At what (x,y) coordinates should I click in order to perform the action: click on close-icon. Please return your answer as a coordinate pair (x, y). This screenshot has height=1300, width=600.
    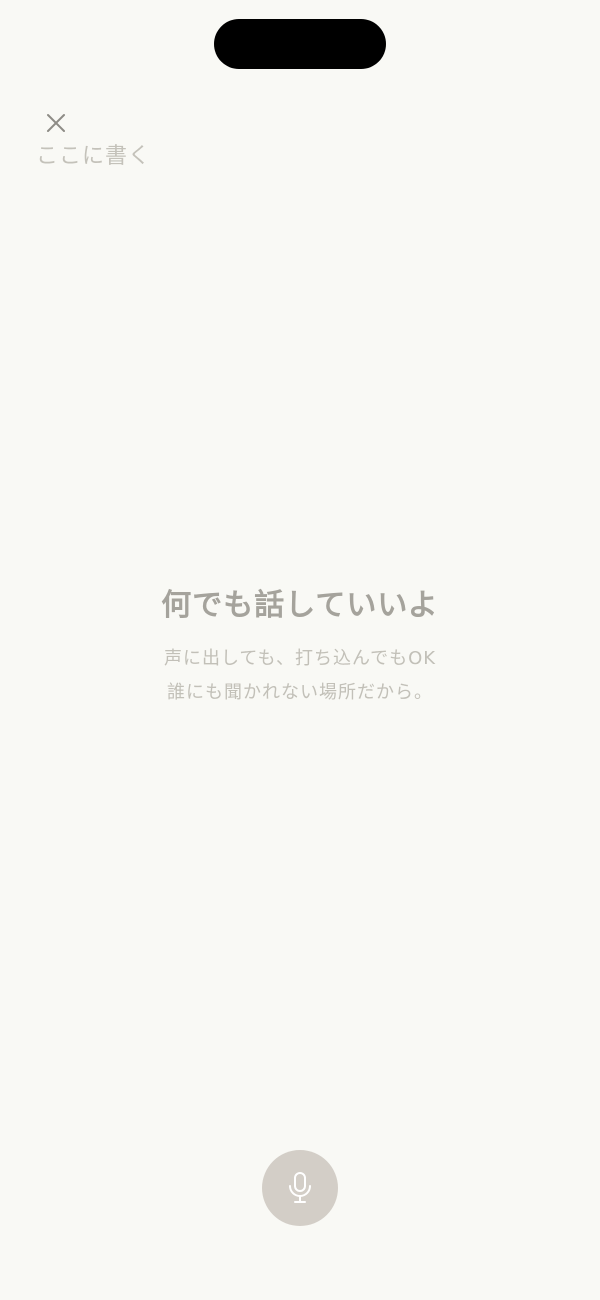
    Looking at the image, I should click on (56, 123).